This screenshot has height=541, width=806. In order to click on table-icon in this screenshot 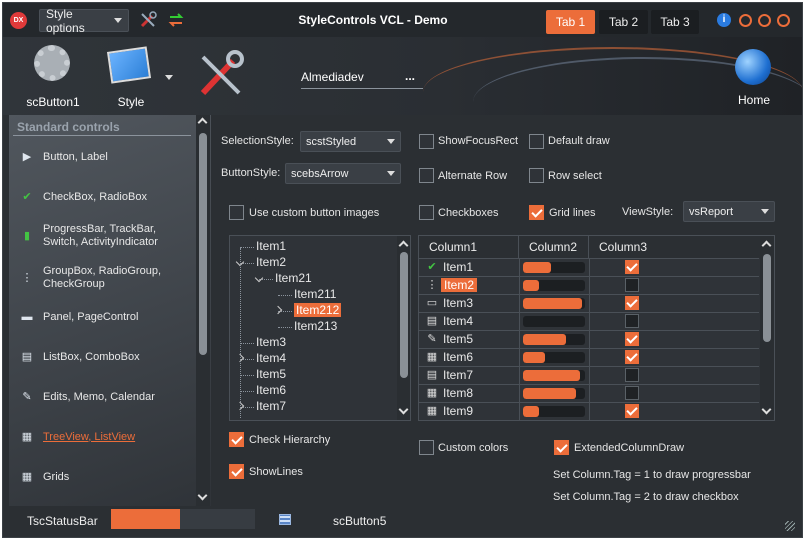, I will do `click(285, 519)`.